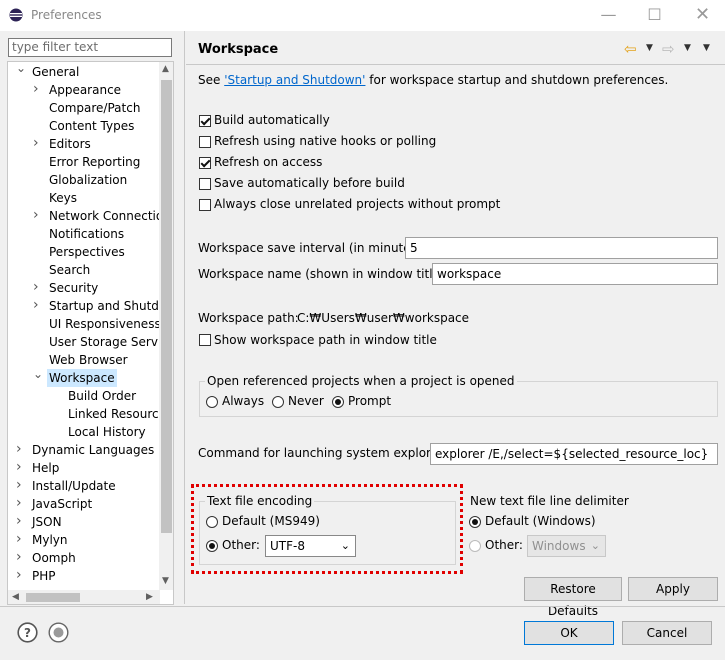  Describe the element at coordinates (559, 546) in the screenshot. I see `delimiter-select-value: Windows` at that location.